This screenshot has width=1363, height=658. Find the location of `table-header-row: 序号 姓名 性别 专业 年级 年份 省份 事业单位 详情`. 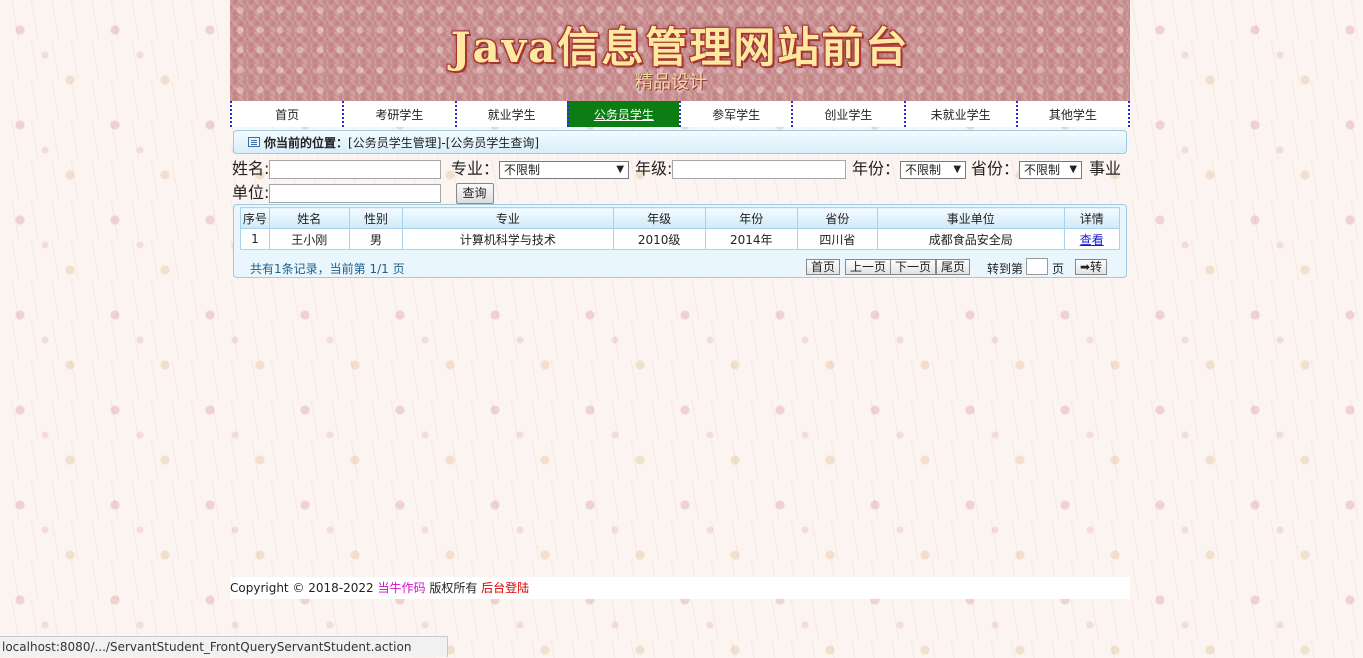

table-header-row: 序号 姓名 性别 专业 年级 年份 省份 事业单位 详情 is located at coordinates (680, 218).